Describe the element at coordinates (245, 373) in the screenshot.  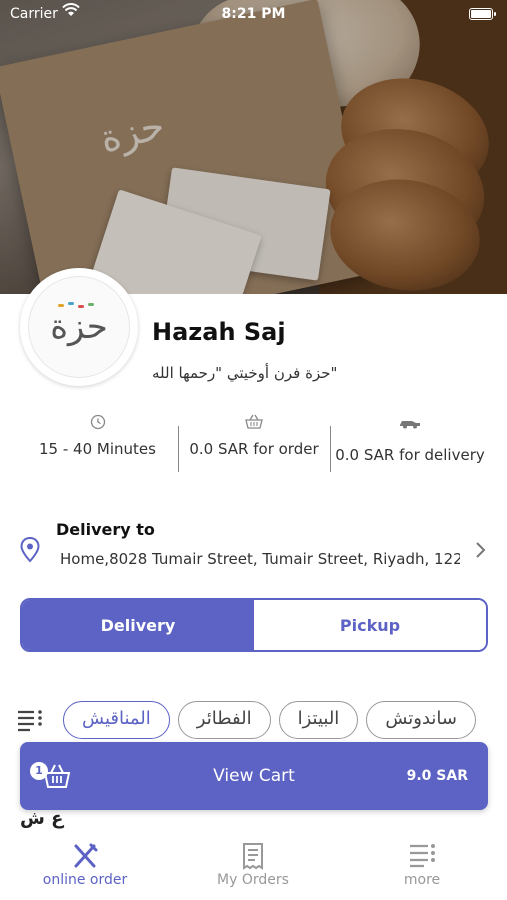
I see `restaurant-subtitle: حزة فرن أوخيتي "رحمها الله"` at that location.